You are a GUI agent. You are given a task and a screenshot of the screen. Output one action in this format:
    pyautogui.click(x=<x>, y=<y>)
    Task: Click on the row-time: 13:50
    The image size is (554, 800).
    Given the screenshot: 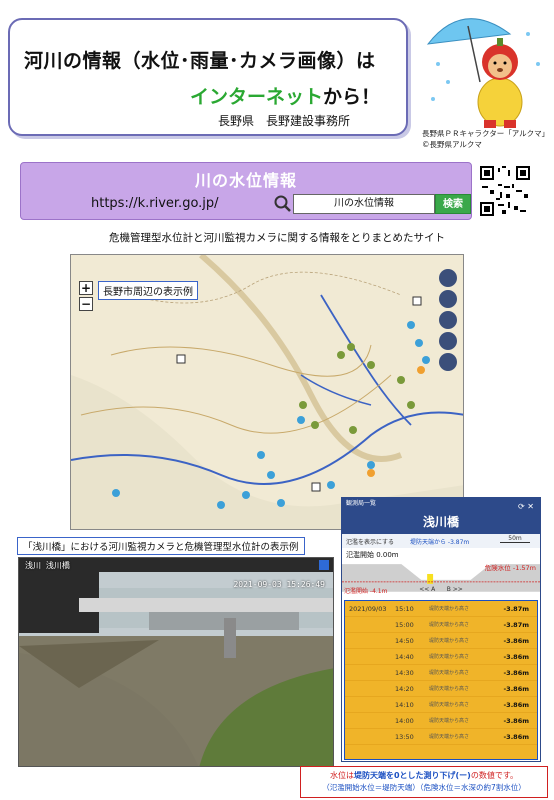 What is the action you would take?
    pyautogui.click(x=404, y=736)
    